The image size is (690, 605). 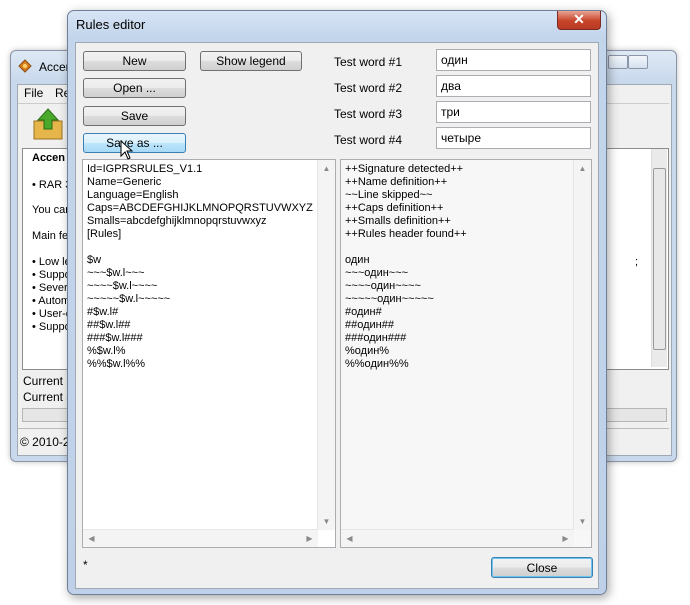 I want to click on bg-line: • User-d, so click(x=52, y=314).